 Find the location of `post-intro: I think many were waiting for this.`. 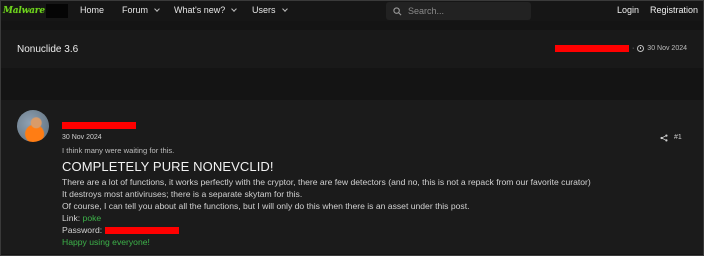

post-intro: I think many were waiting for this. is located at coordinates (118, 150).